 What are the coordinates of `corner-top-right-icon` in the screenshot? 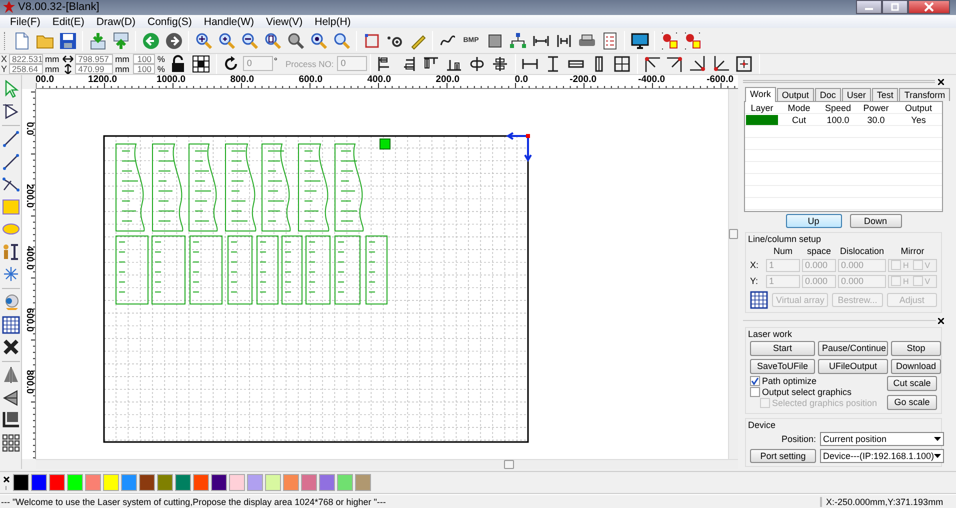 It's located at (675, 63).